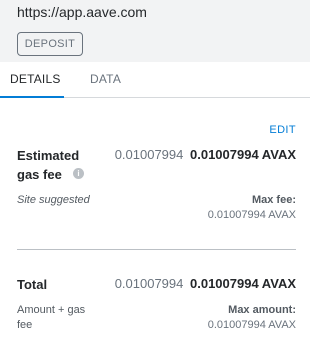 This screenshot has width=320, height=345. What do you see at coordinates (273, 200) in the screenshot?
I see `max-fee-label: Max fee:` at bounding box center [273, 200].